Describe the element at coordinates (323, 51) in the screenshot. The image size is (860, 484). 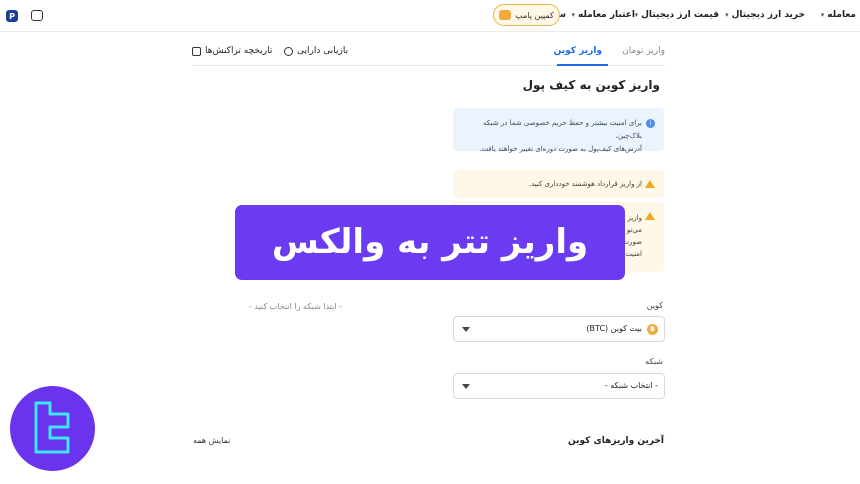
I see `asset-recovery-label: بازیابی دارایی` at that location.